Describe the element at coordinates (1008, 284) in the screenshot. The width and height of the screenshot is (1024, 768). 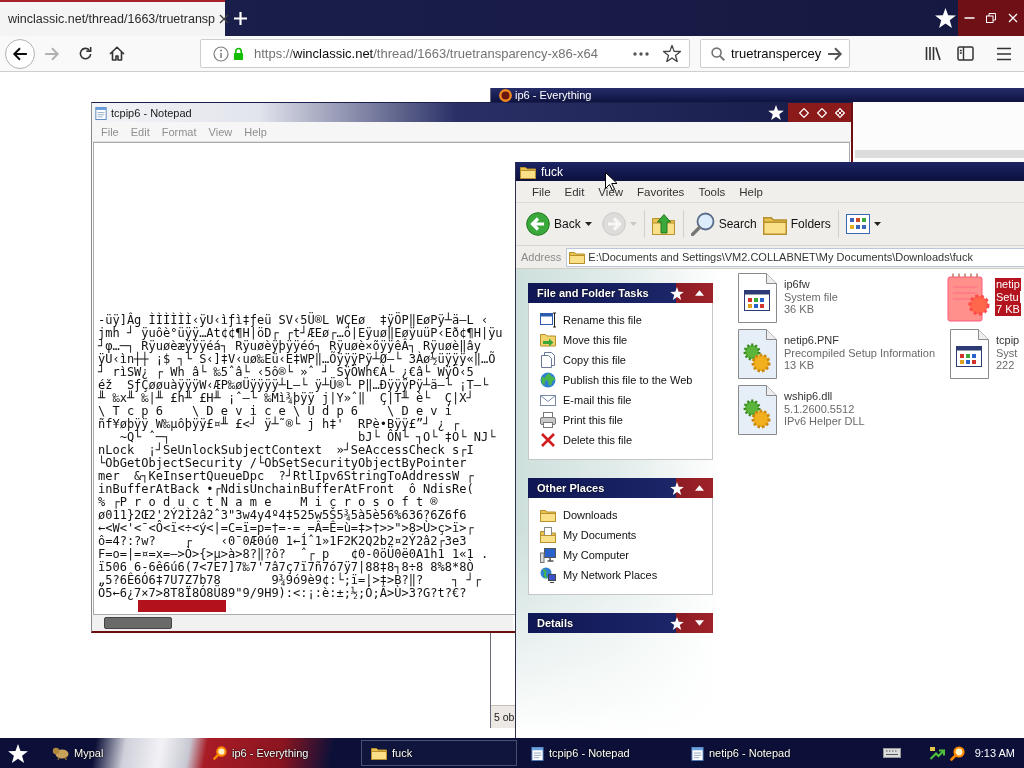
I see `file-name: netip` at that location.